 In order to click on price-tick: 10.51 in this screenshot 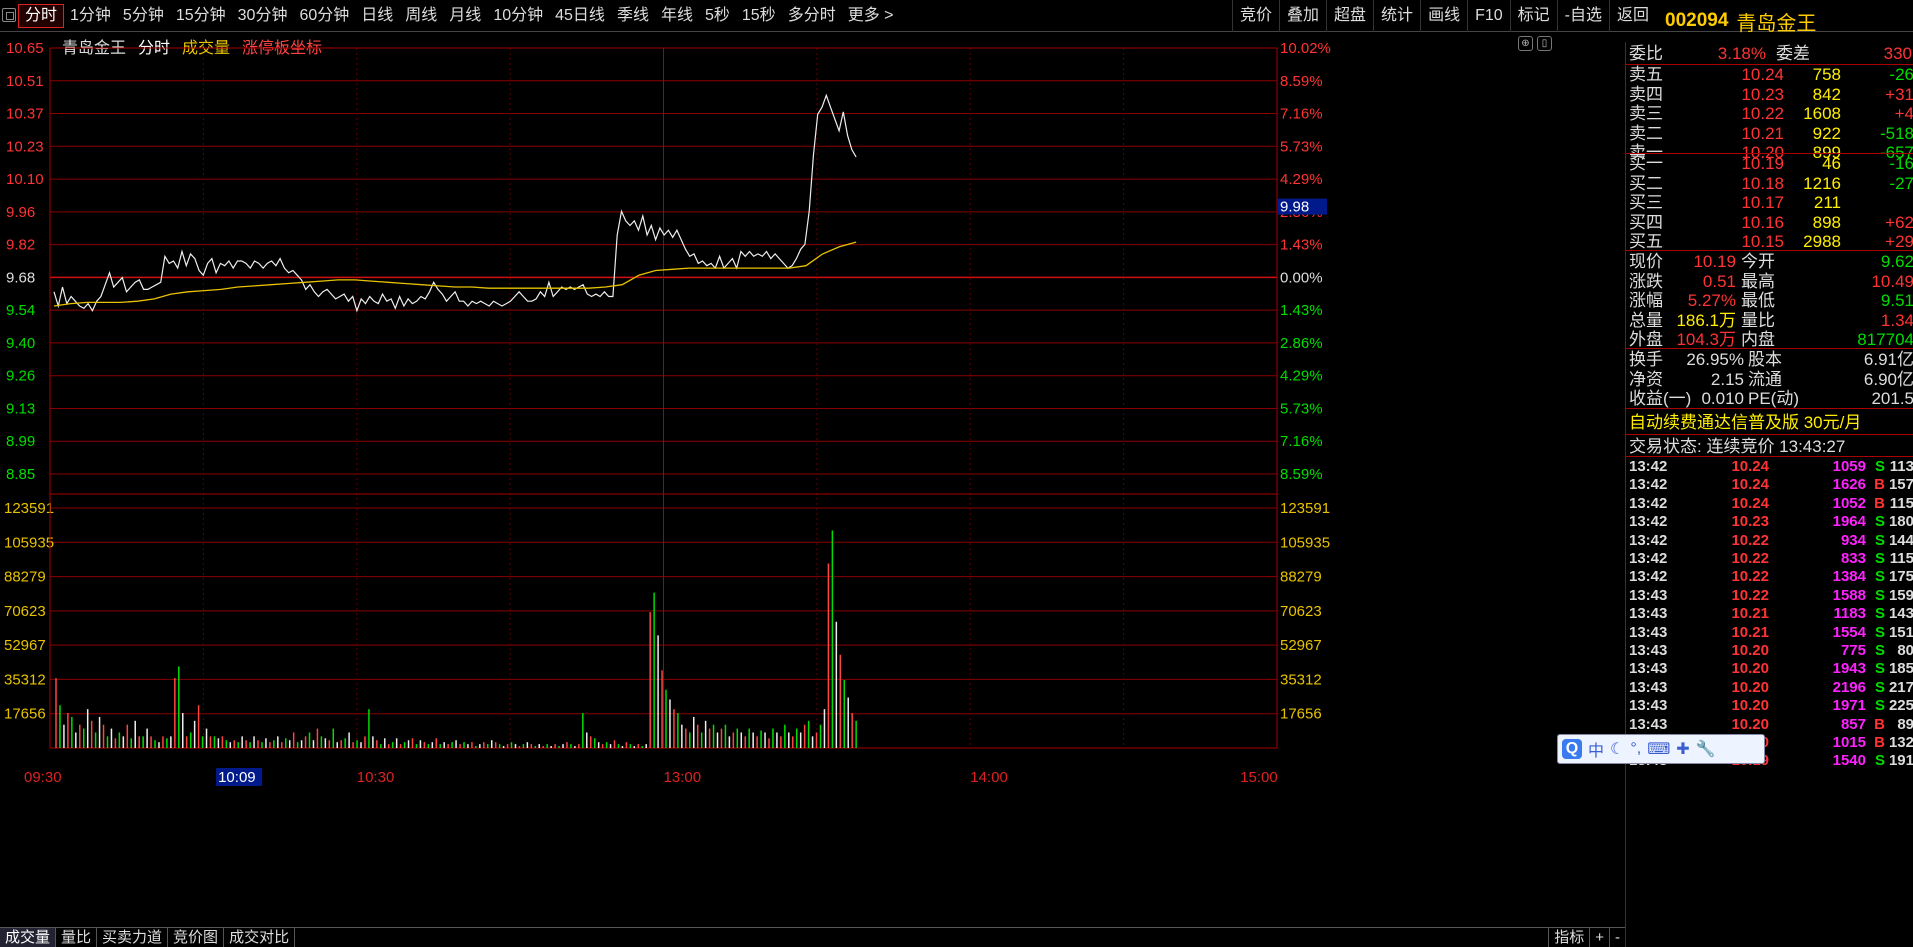, I will do `click(25, 81)`.